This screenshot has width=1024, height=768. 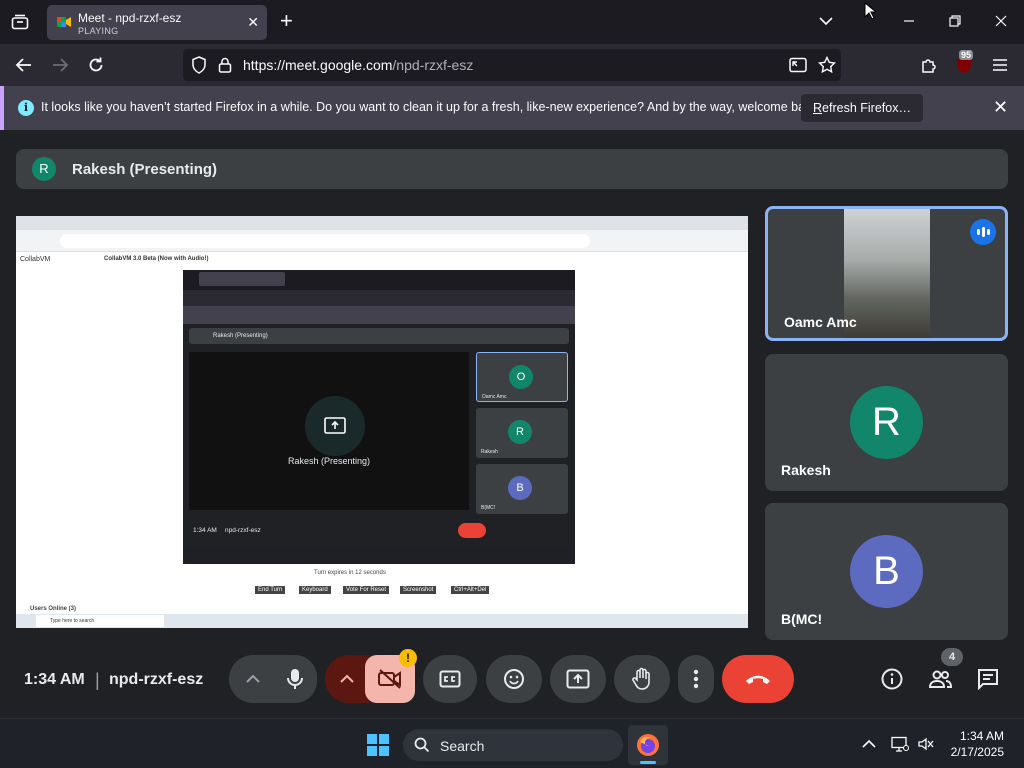 What do you see at coordinates (130, 18) in the screenshot?
I see `tab-title: Meet - npd-rzxf-esz` at bounding box center [130, 18].